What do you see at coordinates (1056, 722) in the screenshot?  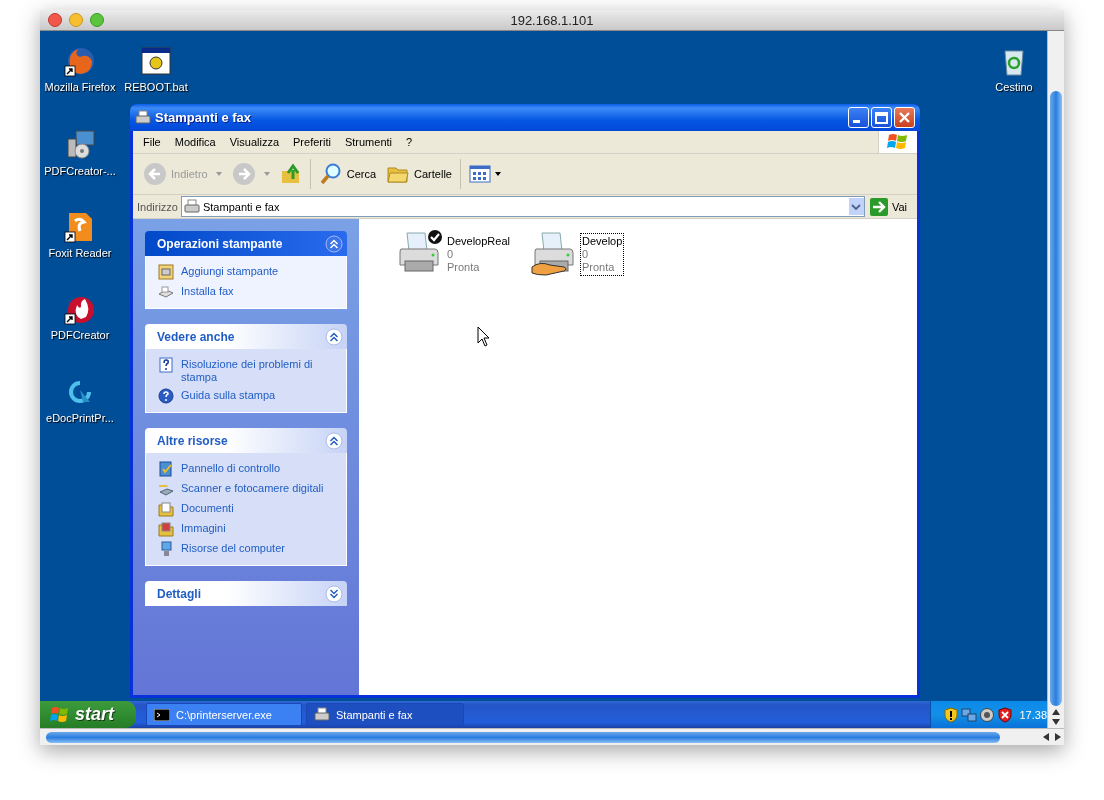 I see `scroll-down-arrow-icon` at bounding box center [1056, 722].